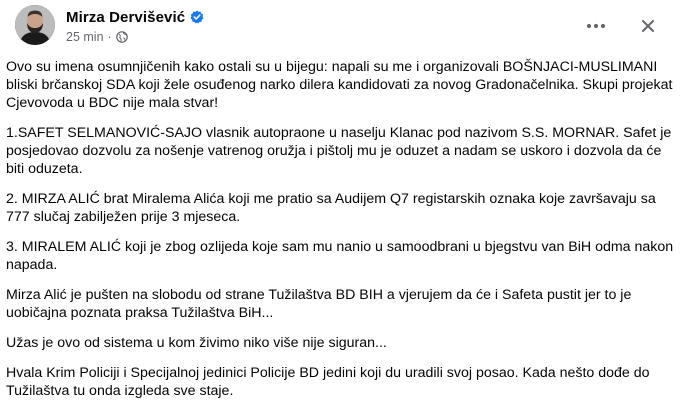 This screenshot has width=687, height=412. I want to click on more-options-button, so click(596, 26).